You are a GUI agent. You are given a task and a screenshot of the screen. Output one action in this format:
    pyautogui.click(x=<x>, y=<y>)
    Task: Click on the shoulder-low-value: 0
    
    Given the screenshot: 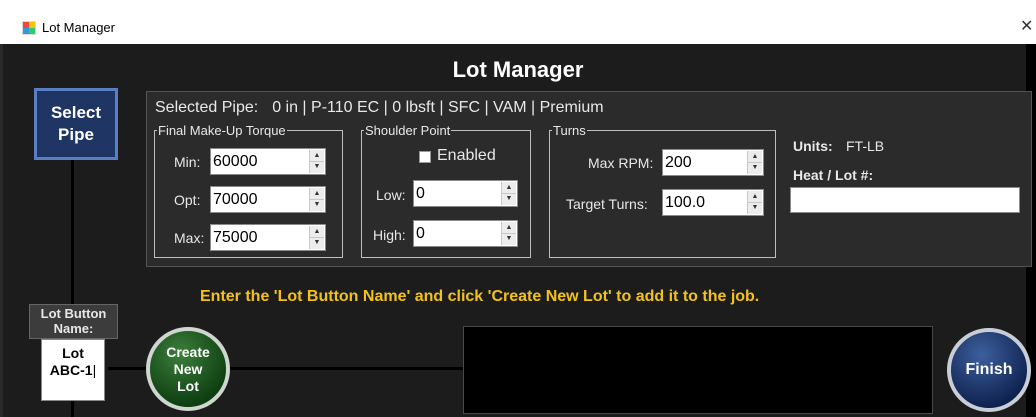 What is the action you would take?
    pyautogui.click(x=420, y=193)
    